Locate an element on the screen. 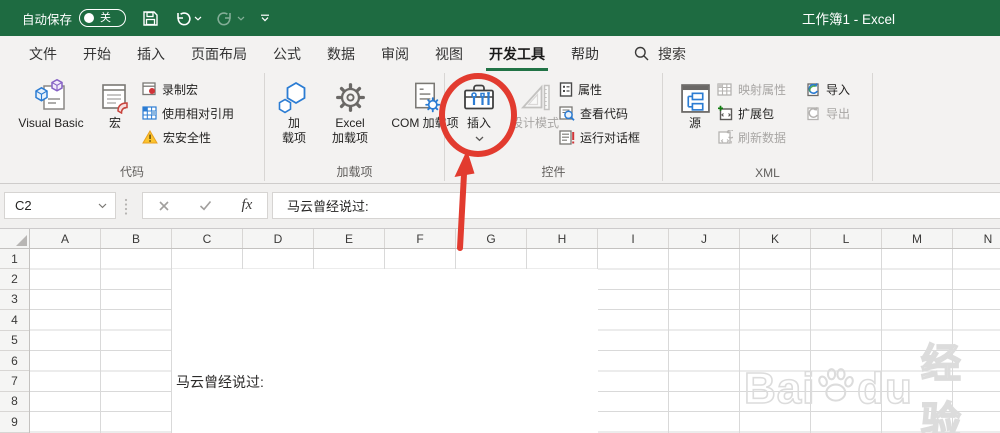  column-header: J is located at coordinates (704, 238).